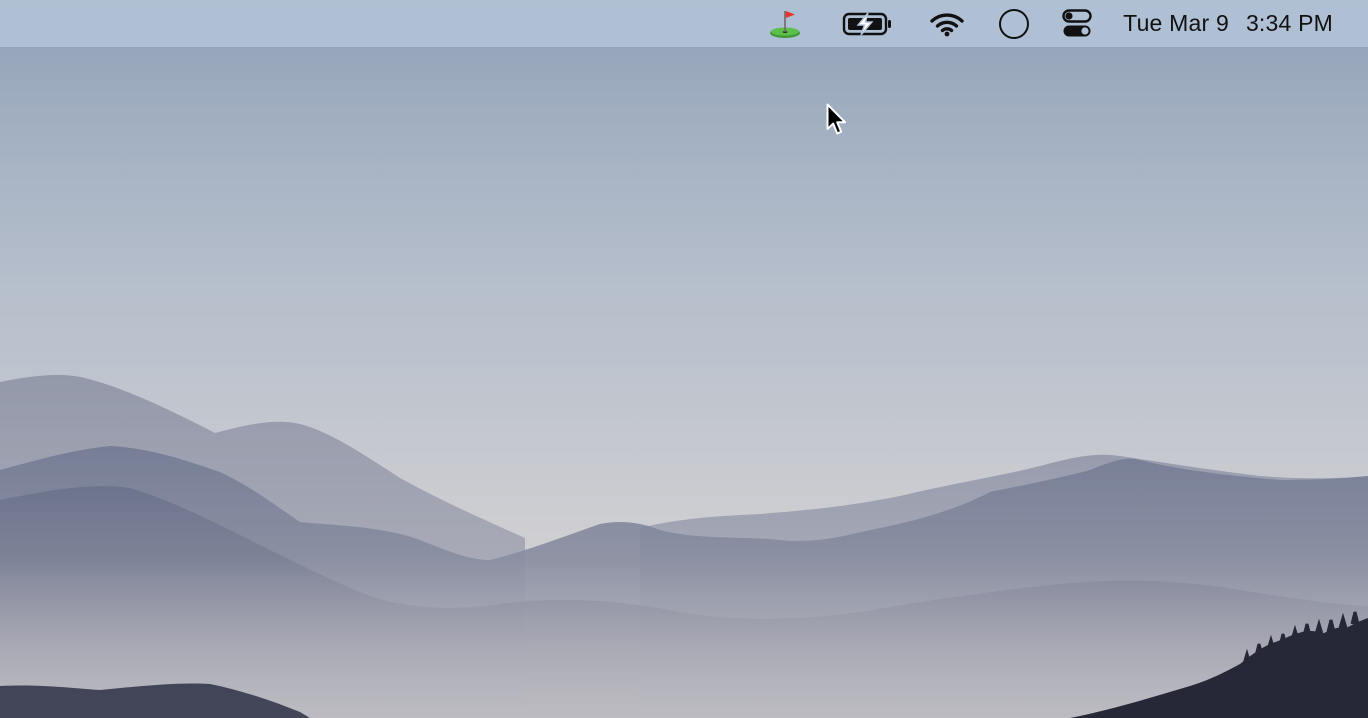 The height and width of the screenshot is (718, 1368). What do you see at coordinates (1289, 23) in the screenshot?
I see `clock-time: 3:34 PM` at bounding box center [1289, 23].